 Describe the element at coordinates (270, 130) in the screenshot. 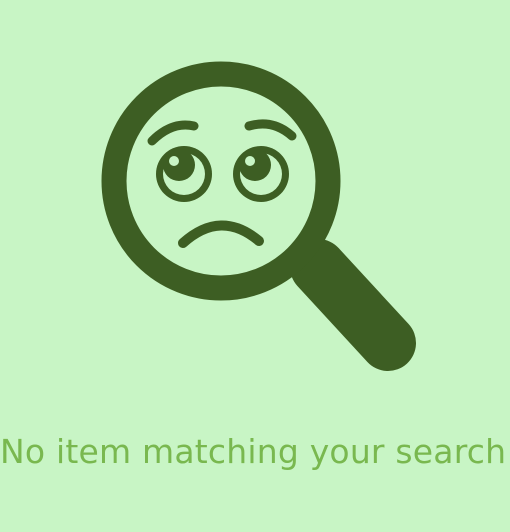

I see `right-eyebrow` at that location.